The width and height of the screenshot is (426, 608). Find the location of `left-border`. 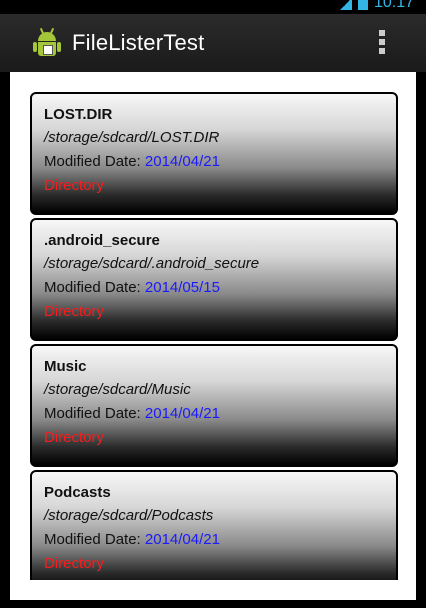

left-border is located at coordinates (5, 336).